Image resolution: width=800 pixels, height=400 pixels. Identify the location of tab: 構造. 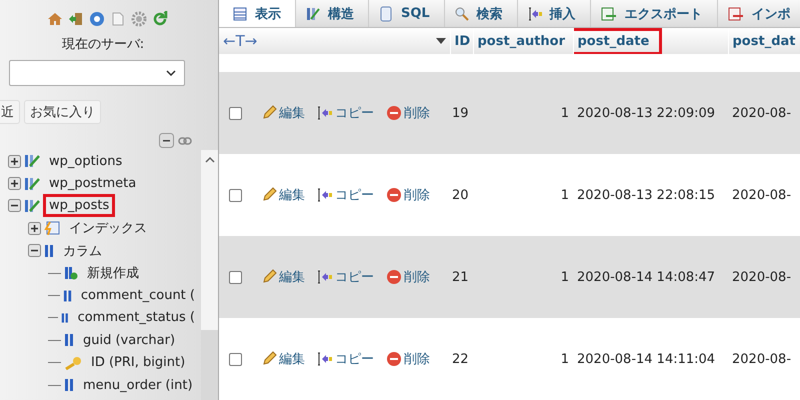
(332, 13).